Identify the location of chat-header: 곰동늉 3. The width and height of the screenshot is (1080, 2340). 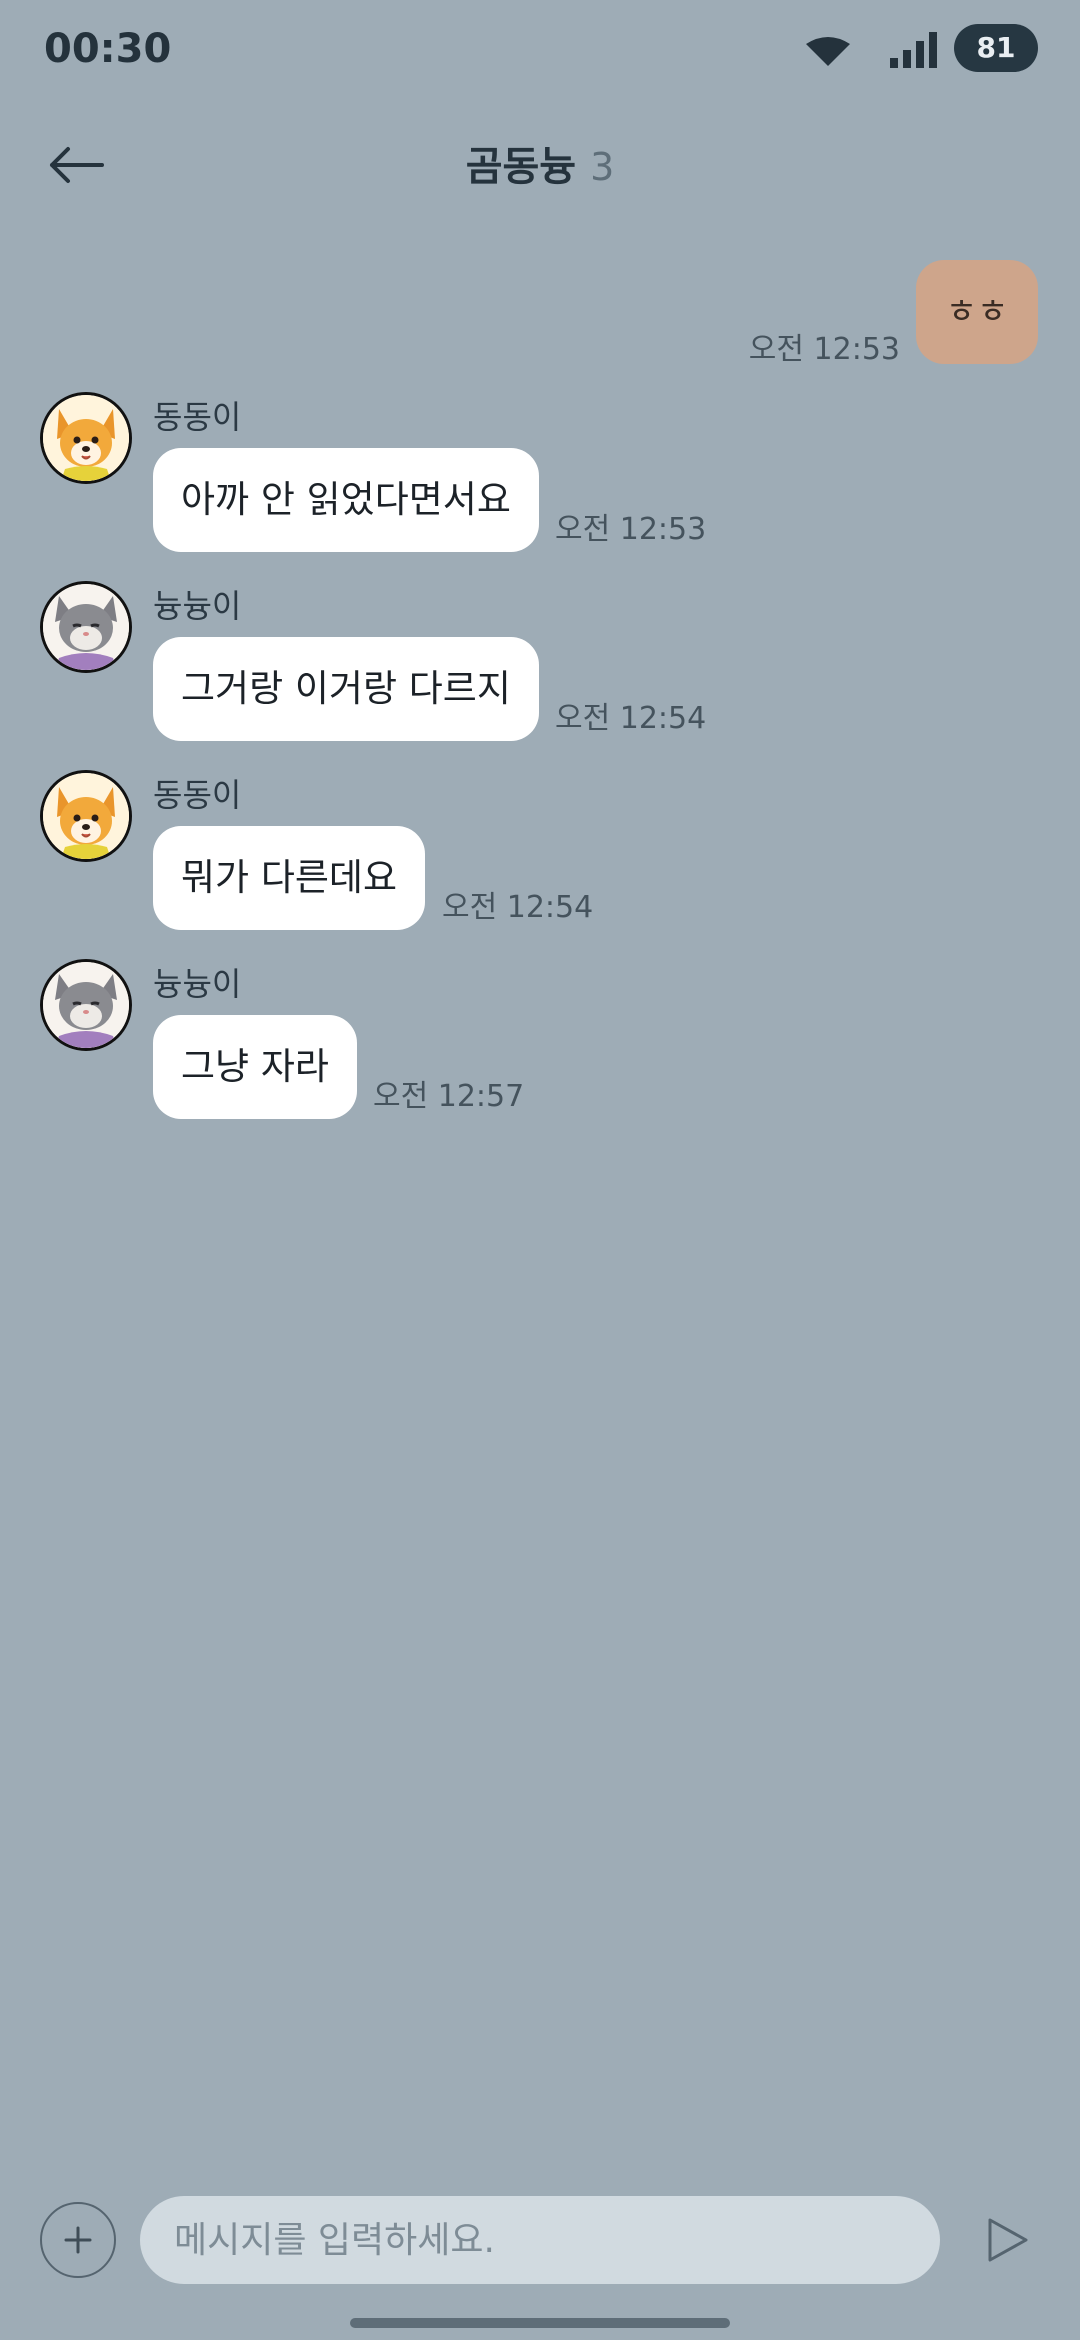
(540, 165).